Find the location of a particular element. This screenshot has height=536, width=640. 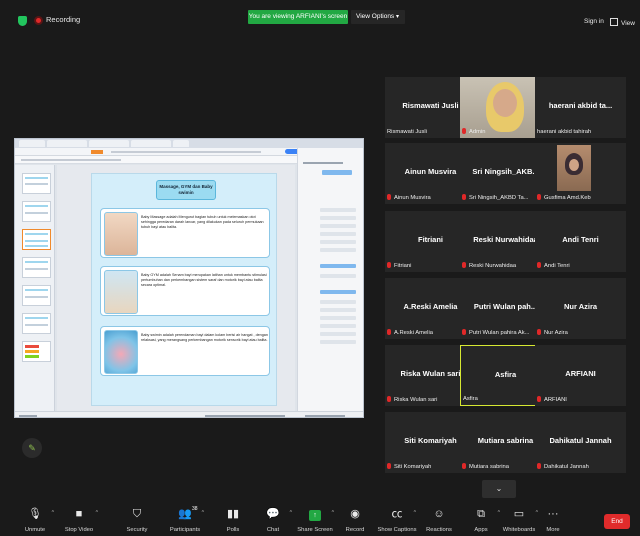

viewing-screen-banner: You are viewing ARFIANI's screen is located at coordinates (298, 17).